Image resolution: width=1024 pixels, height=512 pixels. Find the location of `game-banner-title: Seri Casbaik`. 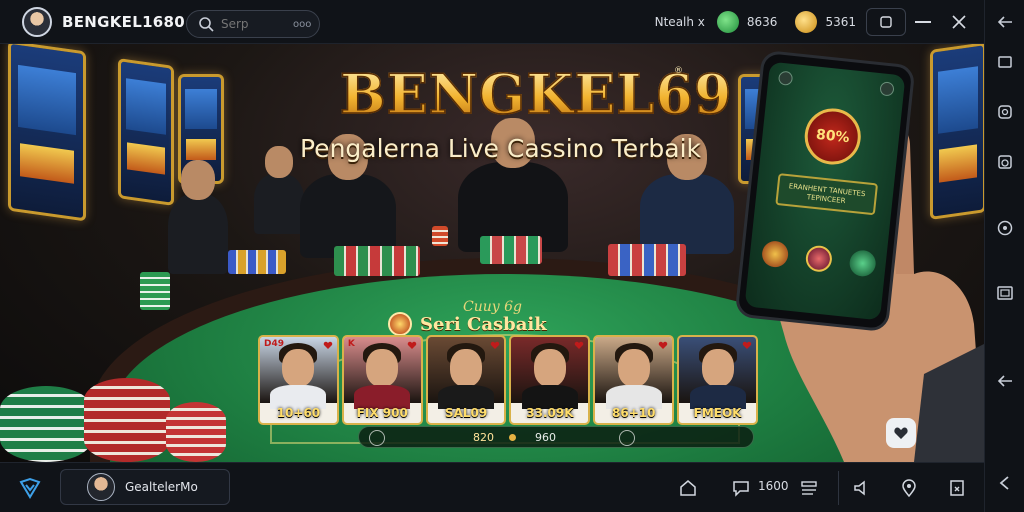

game-banner-title: Seri Casbaik is located at coordinates (483, 324).